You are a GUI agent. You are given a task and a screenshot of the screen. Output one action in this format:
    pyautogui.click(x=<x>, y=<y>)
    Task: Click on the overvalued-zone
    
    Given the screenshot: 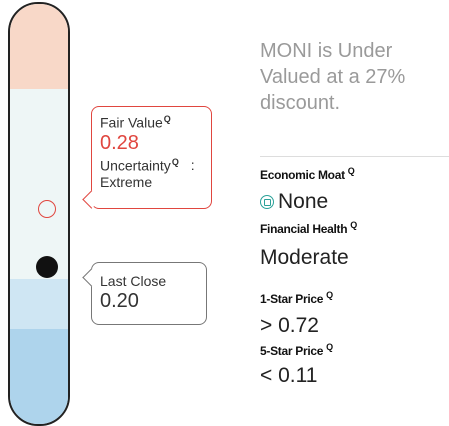 What is the action you would take?
    pyautogui.click(x=39, y=46)
    